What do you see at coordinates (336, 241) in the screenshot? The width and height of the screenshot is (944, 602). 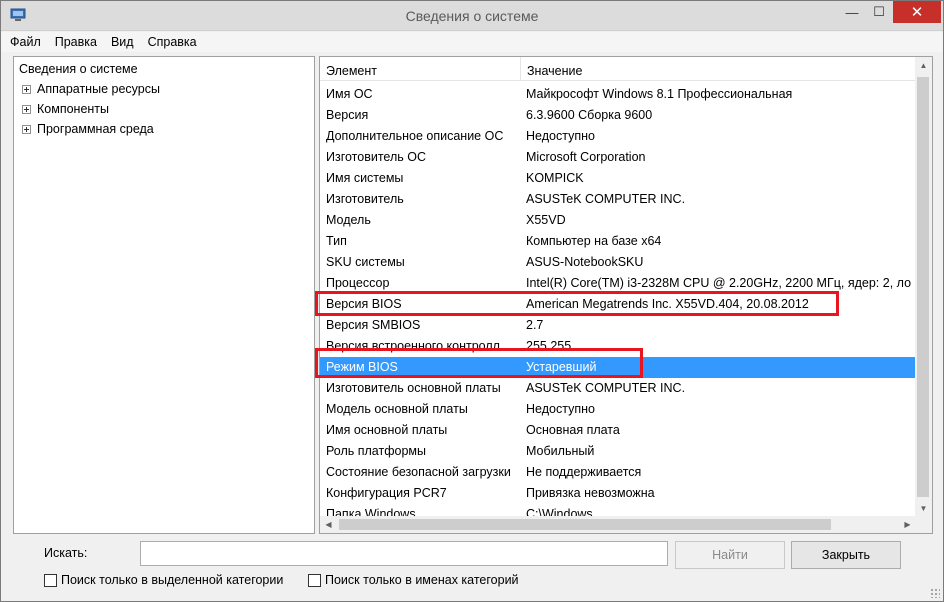 I see `cell-item: Тип` at bounding box center [336, 241].